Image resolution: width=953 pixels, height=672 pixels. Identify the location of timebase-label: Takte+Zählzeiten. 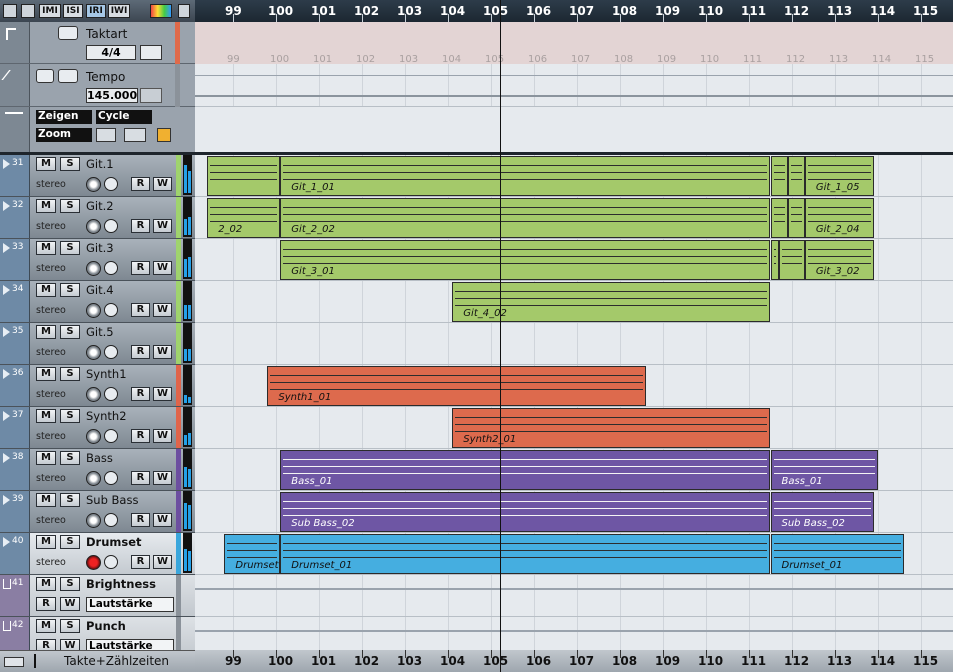
(116, 661).